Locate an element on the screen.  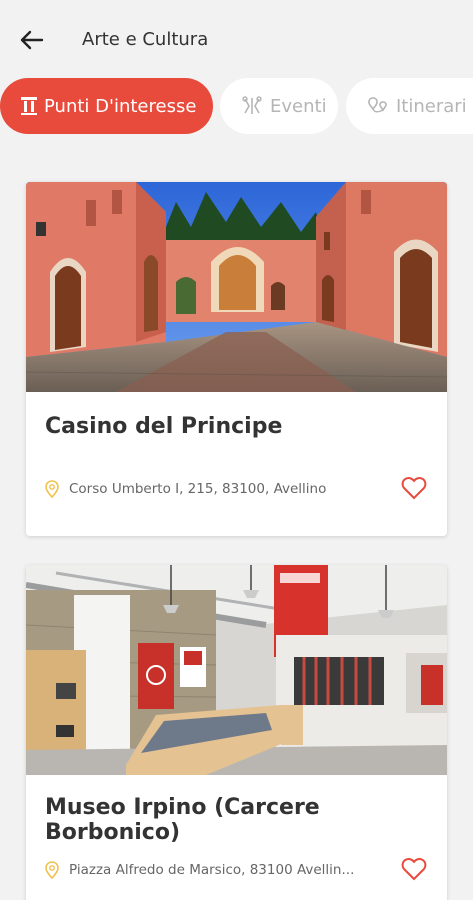
column-icon is located at coordinates (29, 106).